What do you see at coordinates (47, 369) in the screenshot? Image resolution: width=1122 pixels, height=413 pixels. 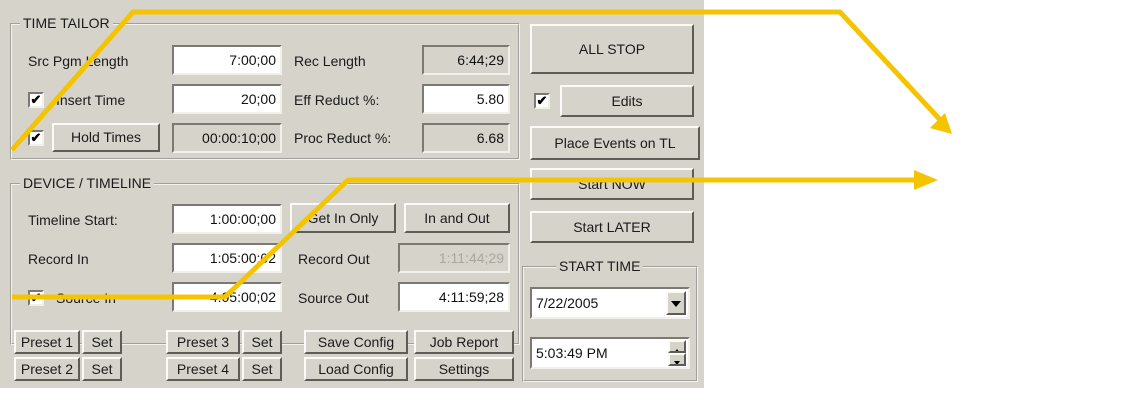 I see `preset-2-button: Preset 2` at bounding box center [47, 369].